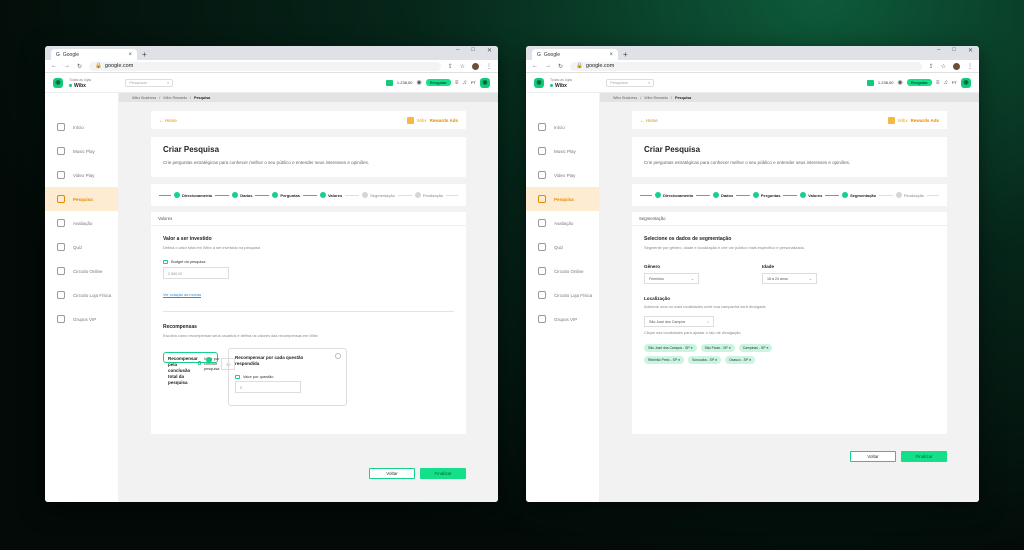 The width and height of the screenshot is (1024, 550). I want to click on rewards-icon, so click(891, 120).